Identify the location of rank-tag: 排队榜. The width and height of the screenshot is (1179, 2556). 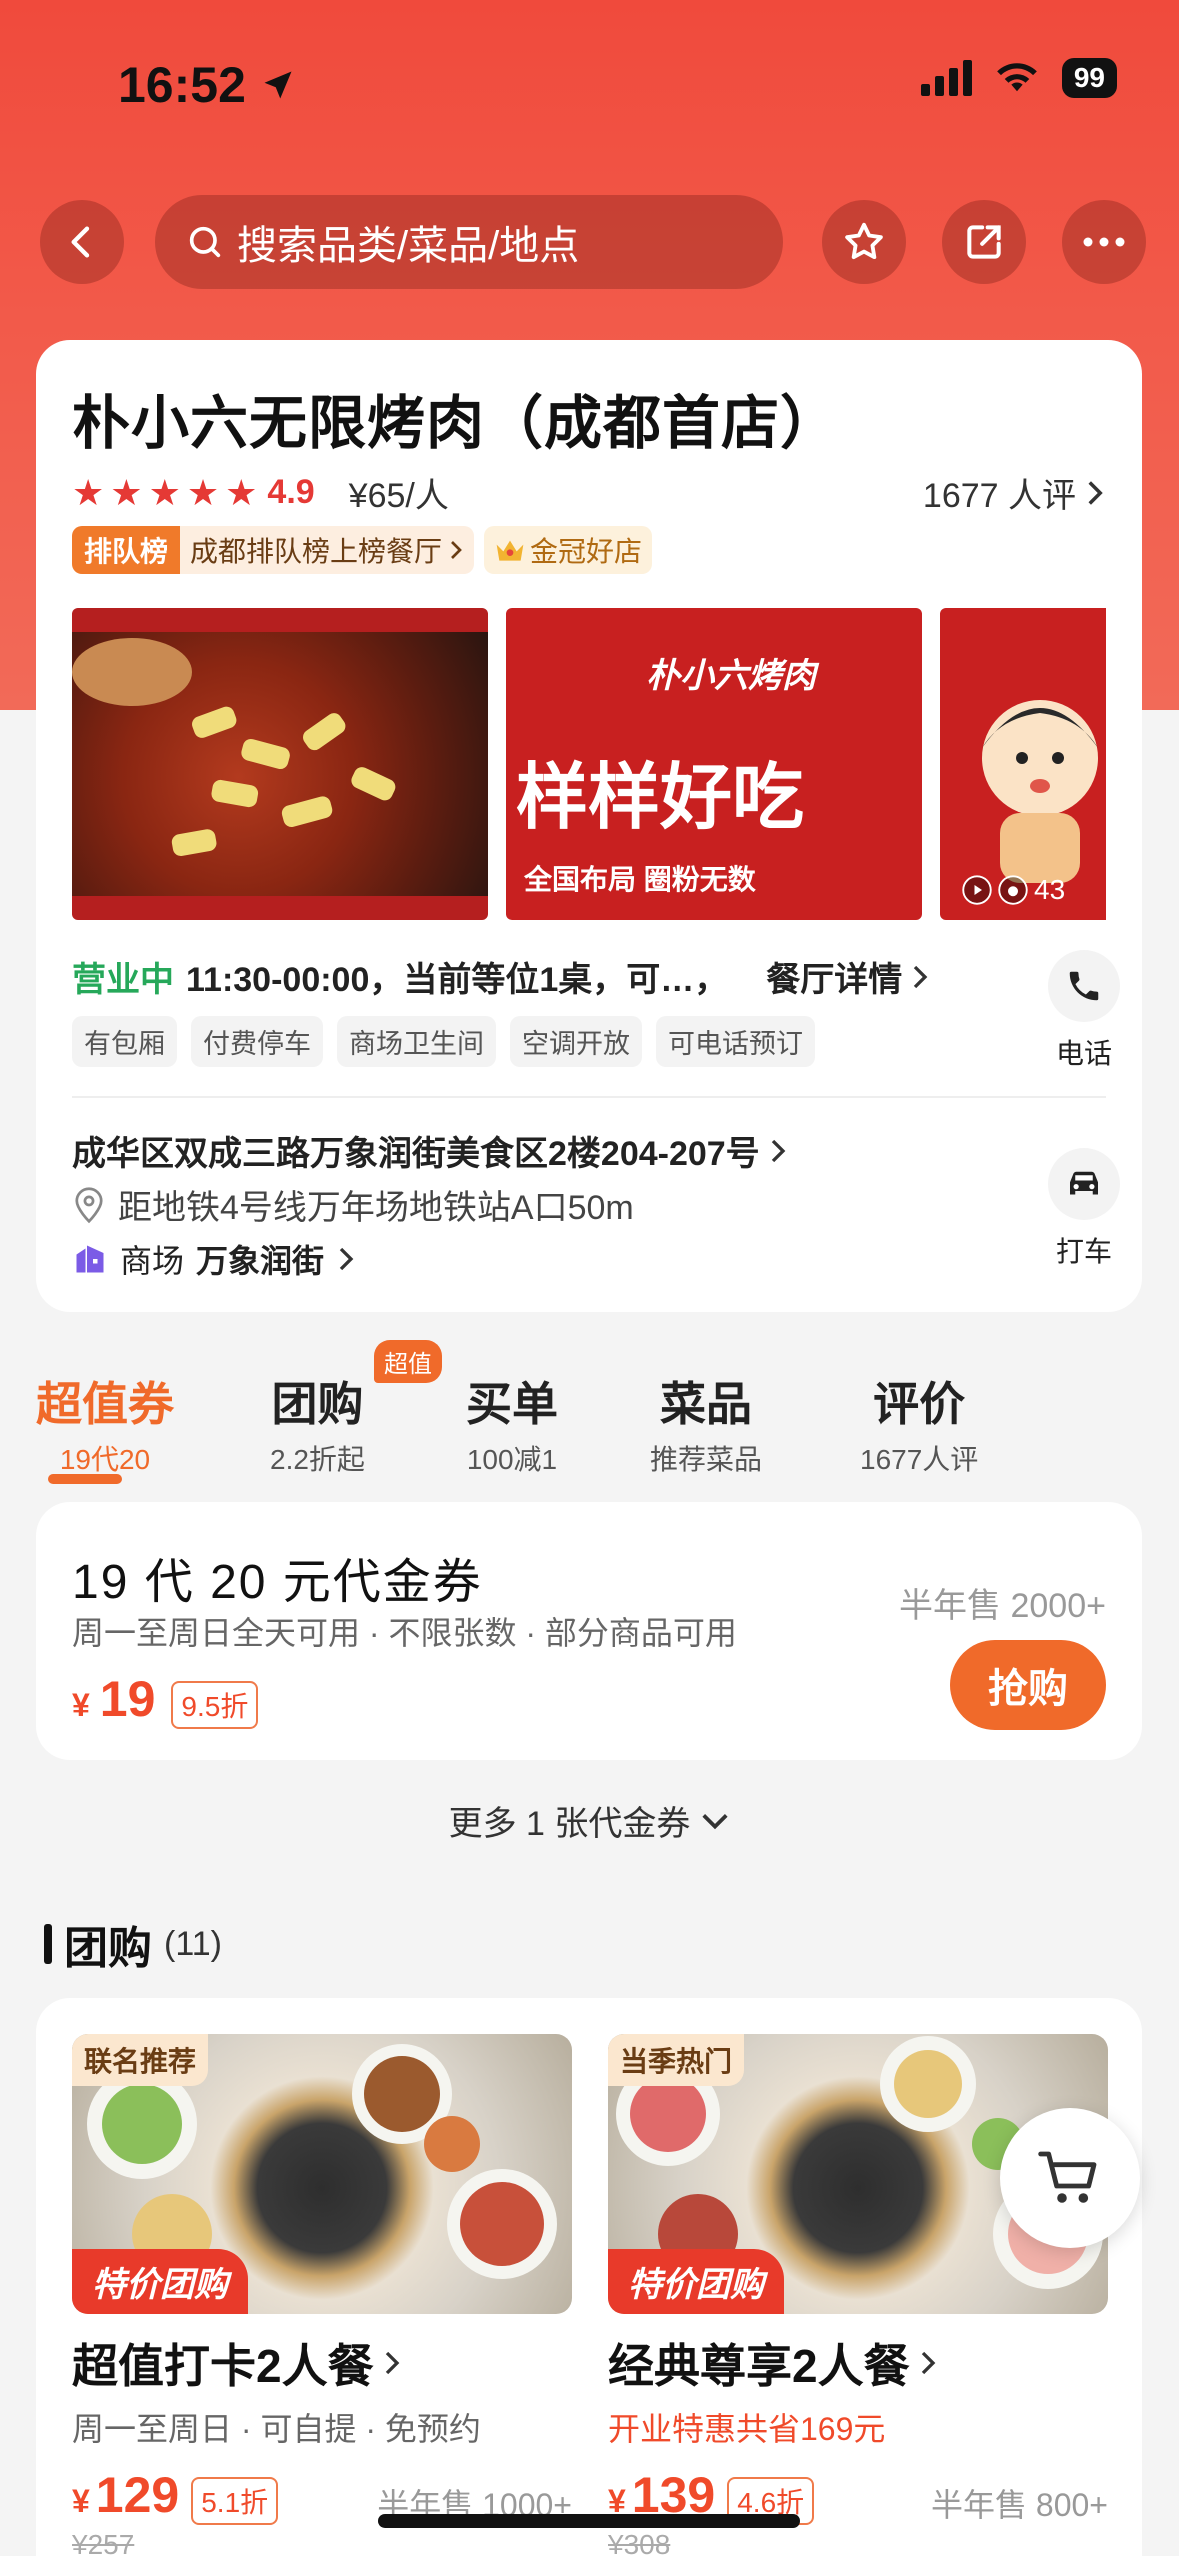
(126, 550).